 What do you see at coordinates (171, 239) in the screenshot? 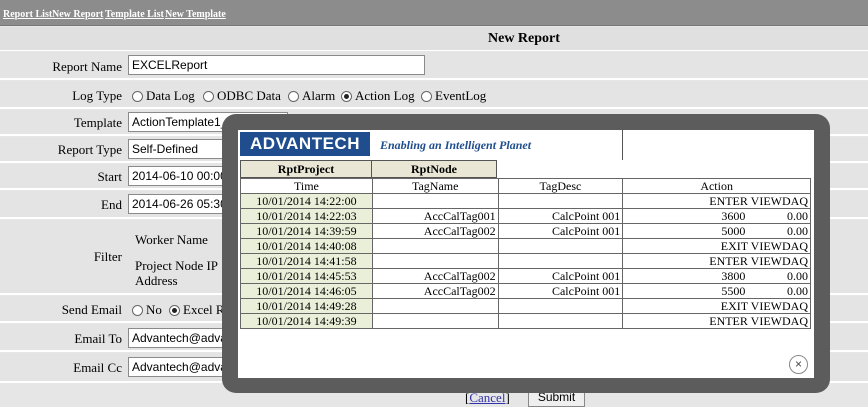
I see `worker-name-label: Worker Name` at bounding box center [171, 239].